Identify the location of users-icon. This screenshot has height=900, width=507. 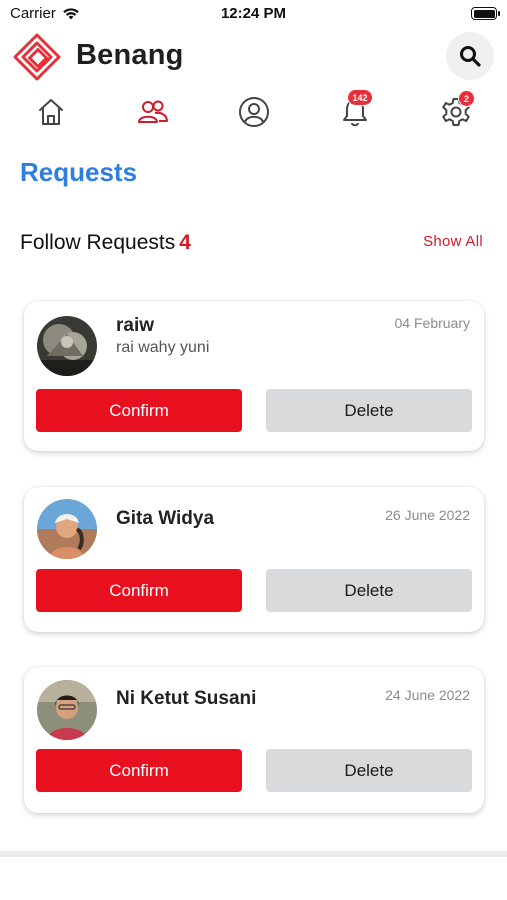
(153, 111).